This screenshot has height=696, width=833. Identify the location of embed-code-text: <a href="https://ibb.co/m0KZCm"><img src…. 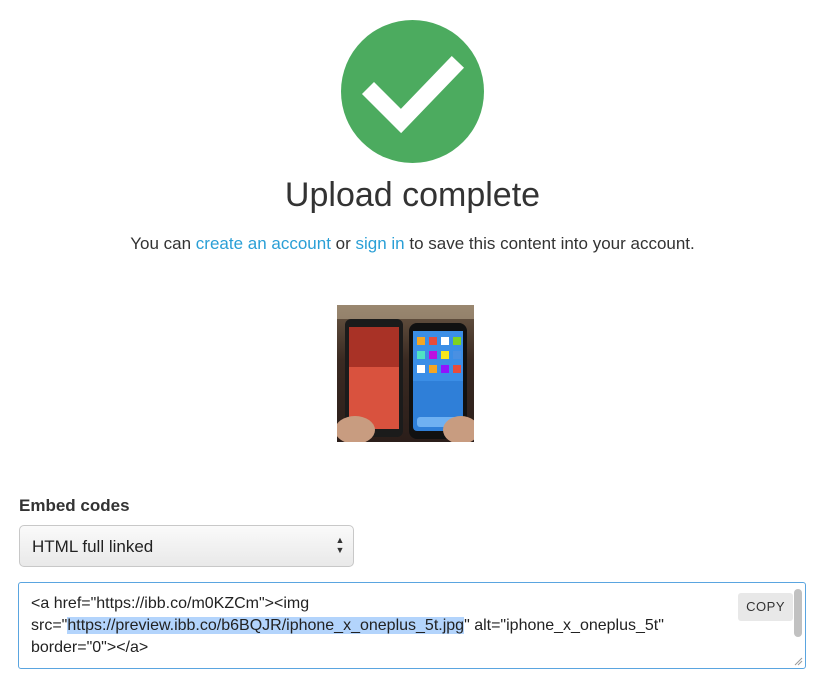
(401, 626).